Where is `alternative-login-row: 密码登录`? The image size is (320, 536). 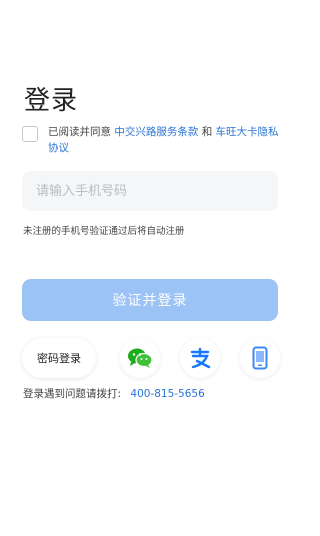 alternative-login-row: 密码登录 is located at coordinates (151, 358).